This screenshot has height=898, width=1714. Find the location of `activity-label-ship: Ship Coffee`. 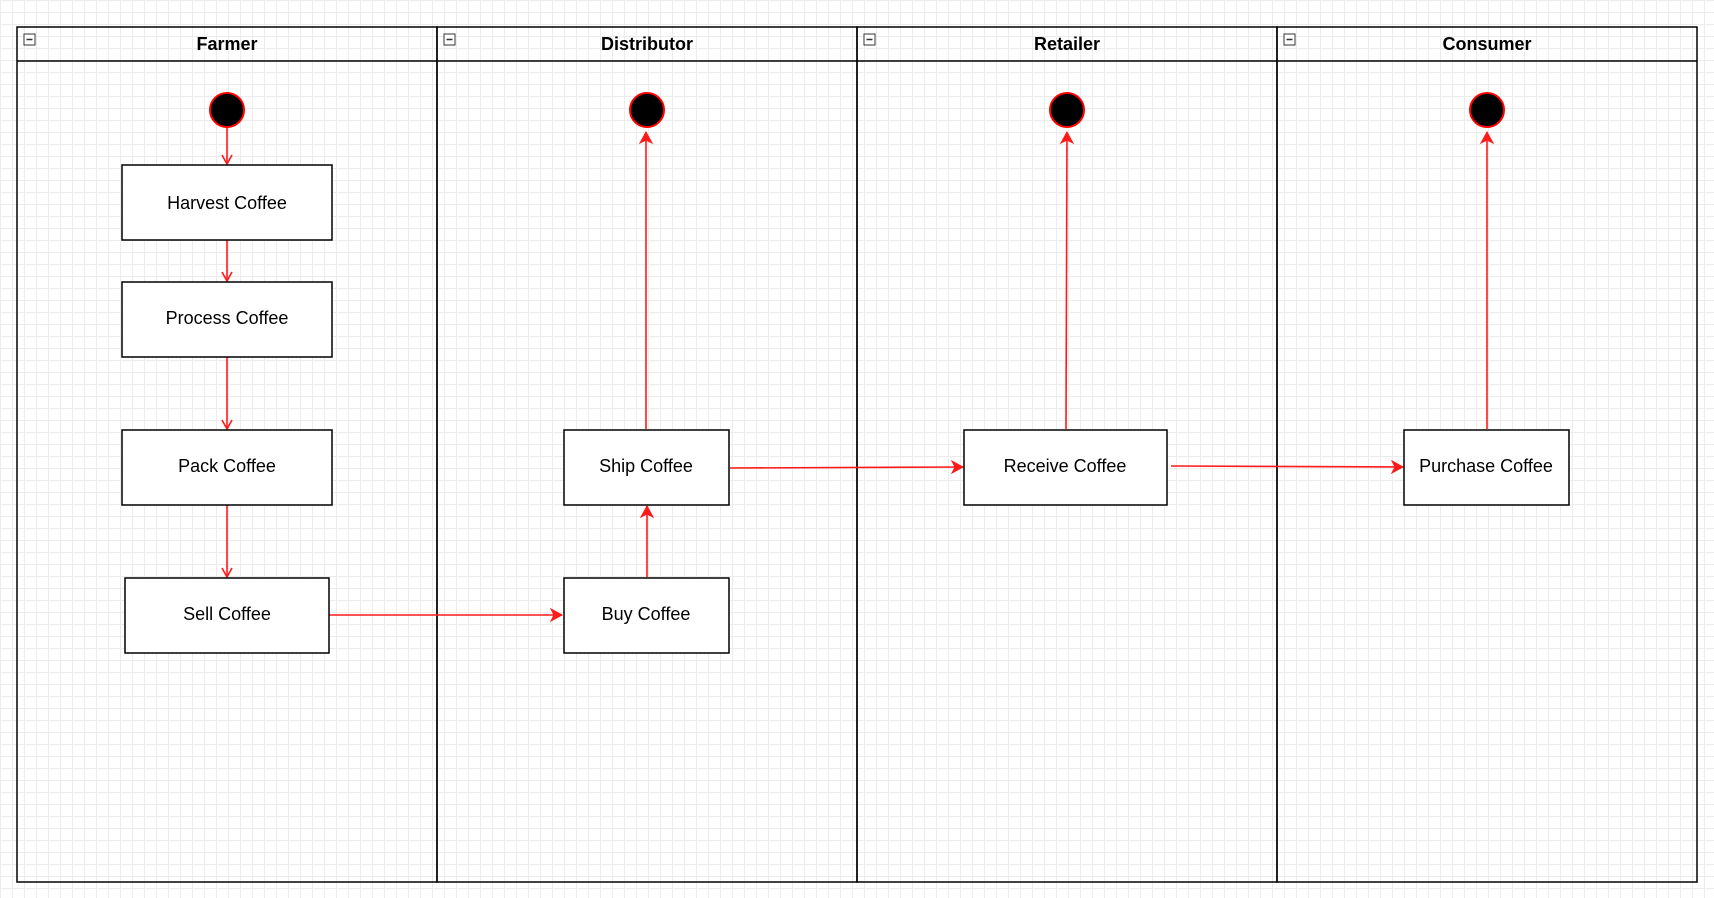

activity-label-ship: Ship Coffee is located at coordinates (646, 466).